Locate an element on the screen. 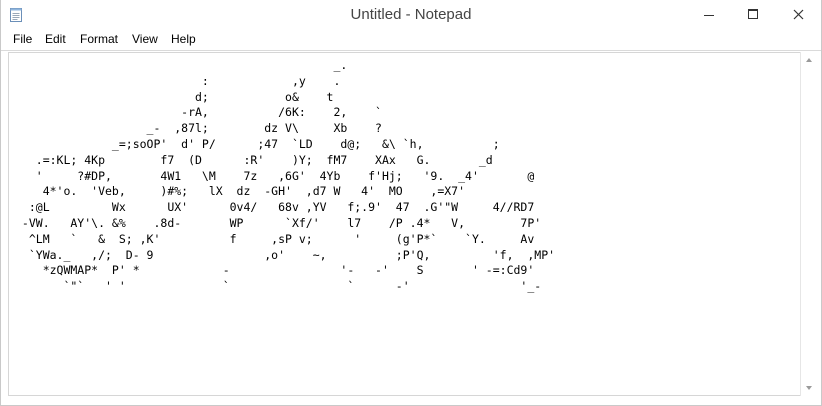 The image size is (822, 406). title-bar: Untitled - Notepad is located at coordinates (411, 15).